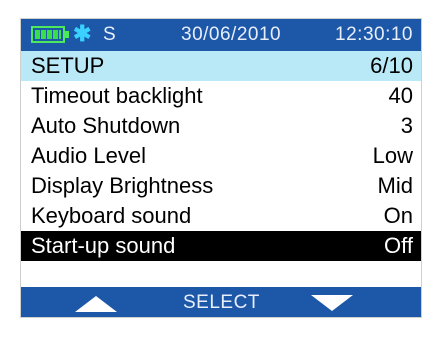  What do you see at coordinates (82, 33) in the screenshot?
I see `bluetooth-icon: ✱` at bounding box center [82, 33].